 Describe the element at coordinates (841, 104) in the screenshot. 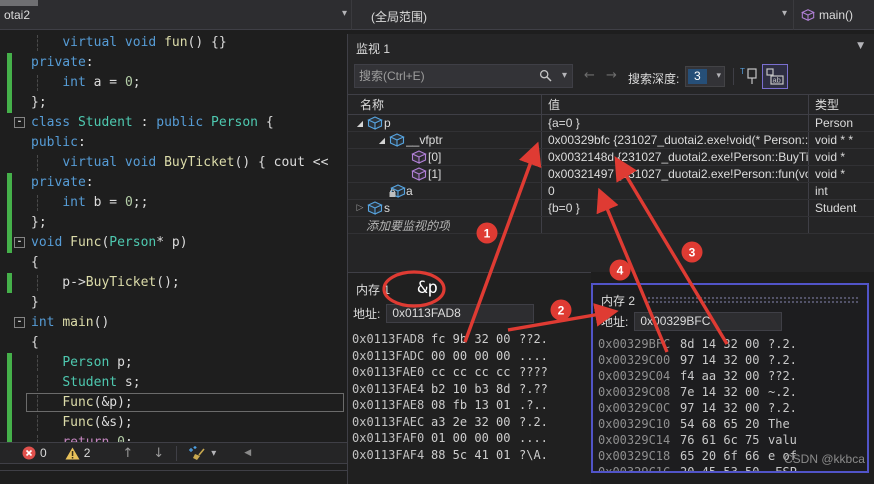

I see `column-header-type: 类型` at that location.